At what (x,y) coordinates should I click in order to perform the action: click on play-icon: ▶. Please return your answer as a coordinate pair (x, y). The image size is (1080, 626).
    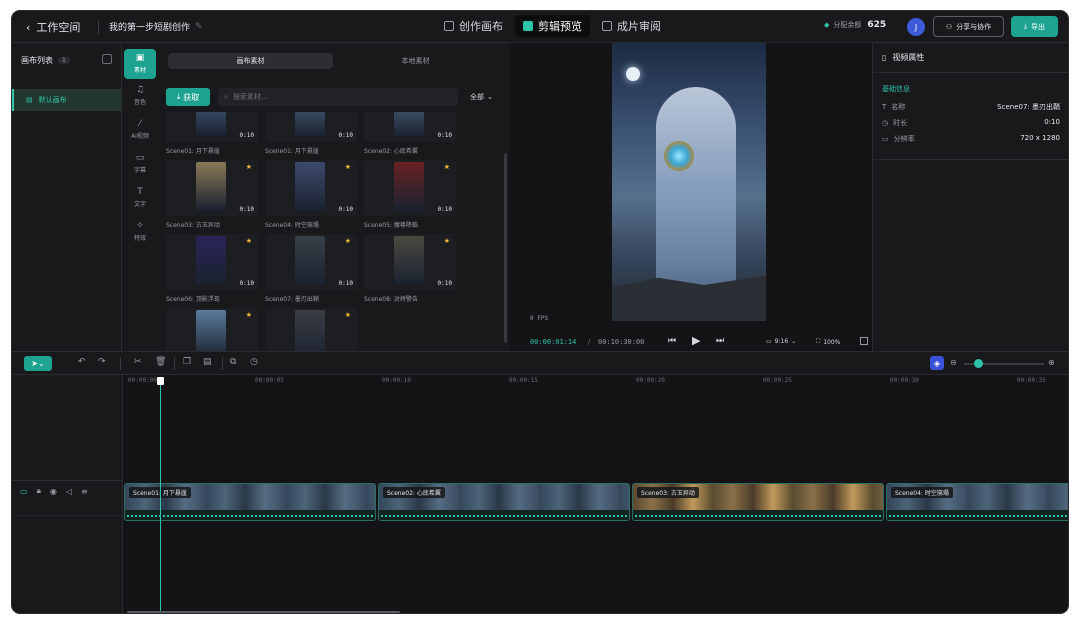
    Looking at the image, I should click on (696, 340).